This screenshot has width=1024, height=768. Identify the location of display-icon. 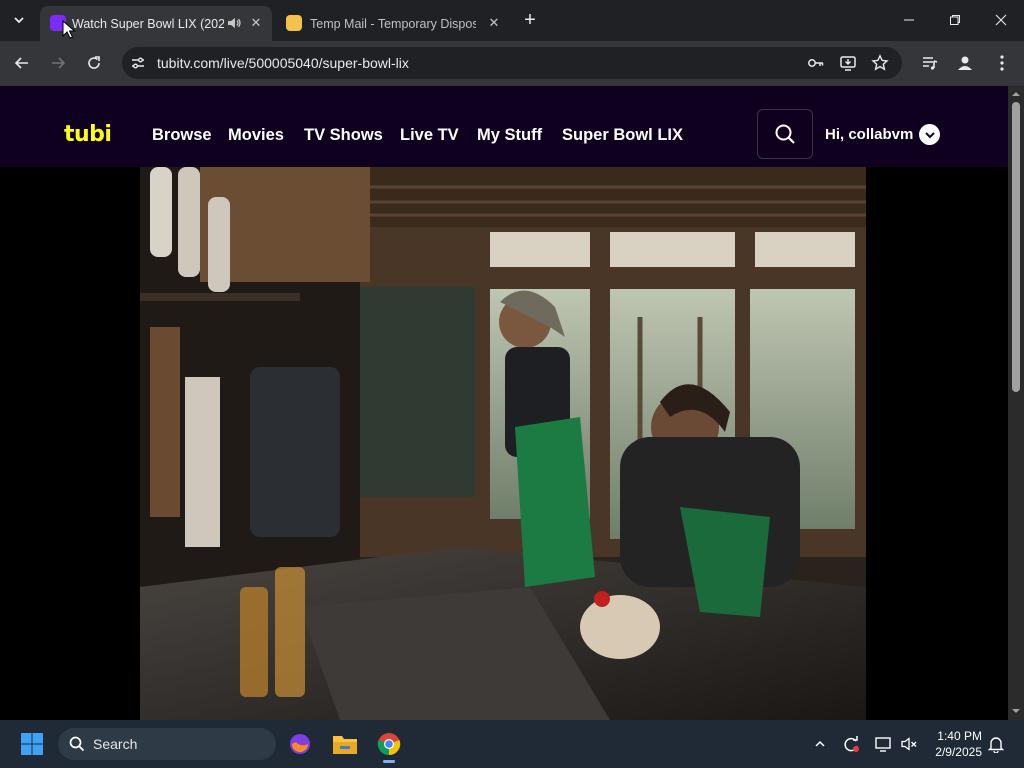
(883, 744).